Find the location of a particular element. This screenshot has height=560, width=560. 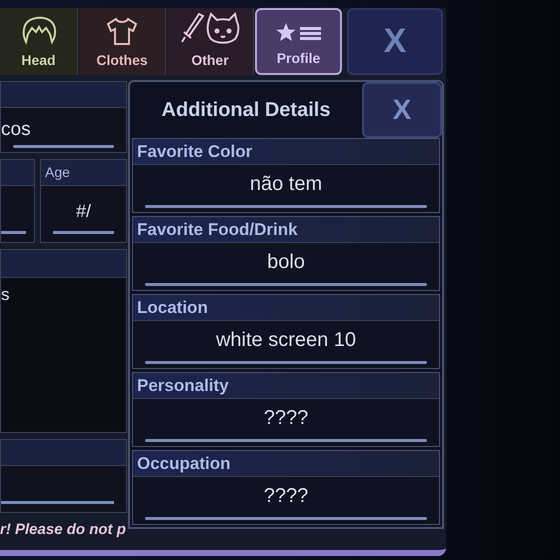

field-label: Favorite Food/Drink is located at coordinates (217, 229).